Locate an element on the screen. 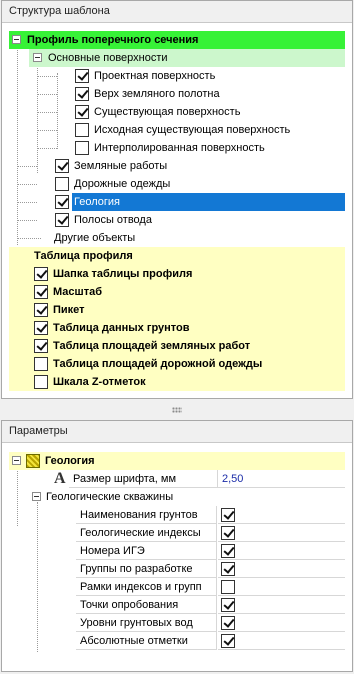  property-name-cell: Группы по разработке is located at coordinates (146, 569).